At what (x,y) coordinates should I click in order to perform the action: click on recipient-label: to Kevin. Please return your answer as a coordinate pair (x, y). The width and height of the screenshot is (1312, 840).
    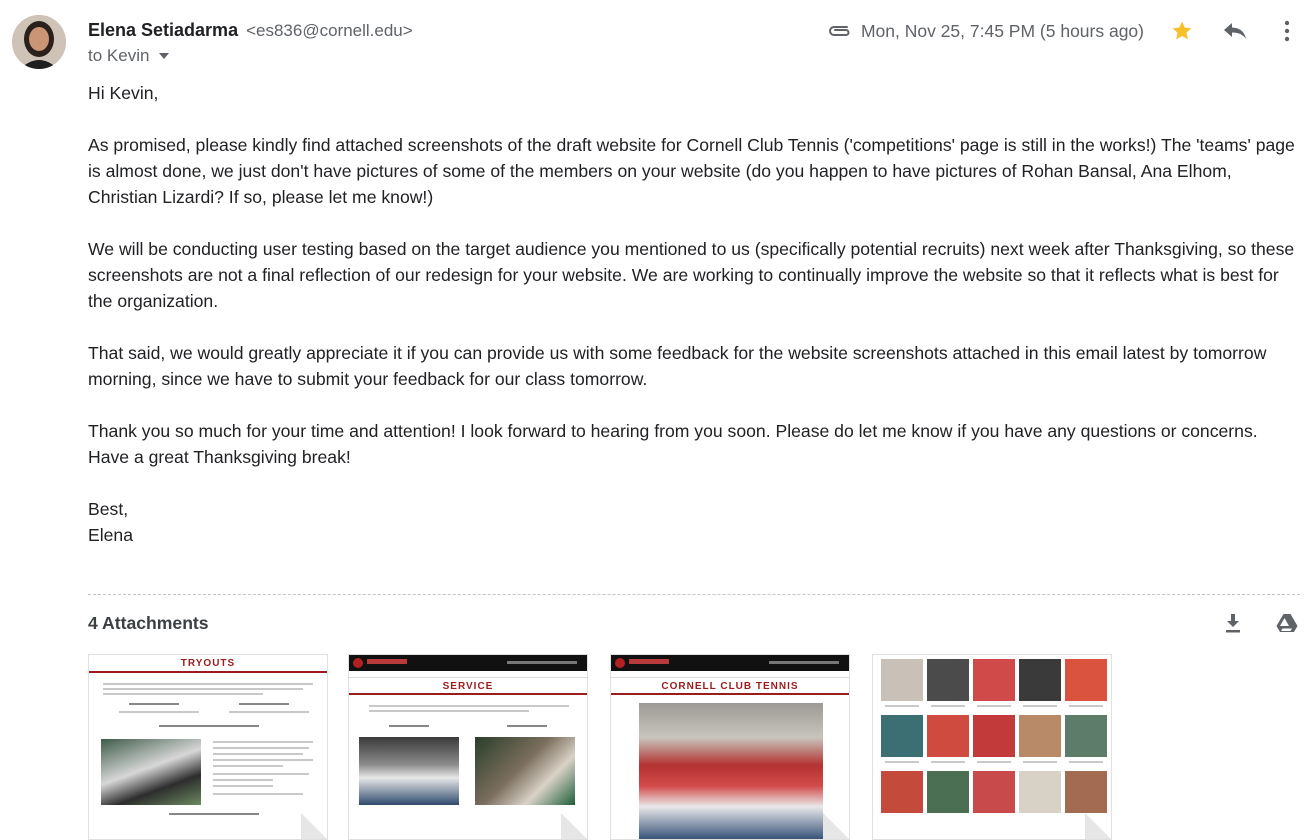
    Looking at the image, I should click on (119, 55).